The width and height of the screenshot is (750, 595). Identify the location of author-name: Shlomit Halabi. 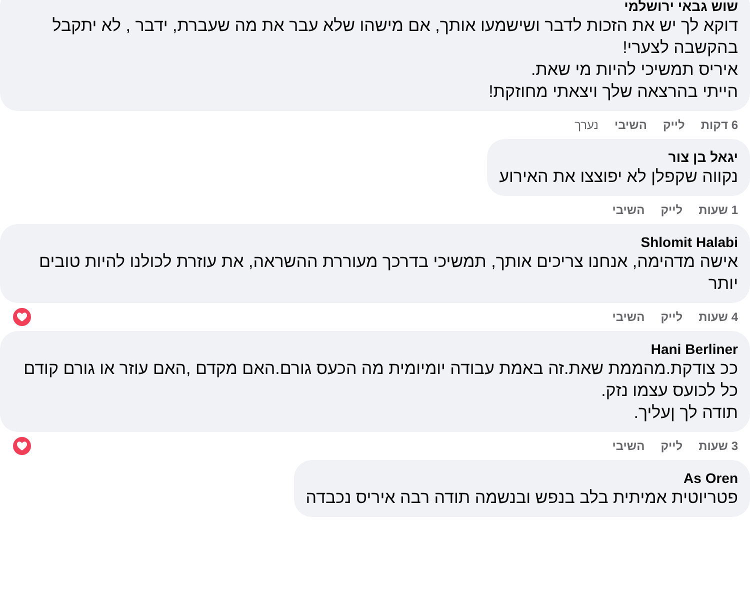
(375, 242).